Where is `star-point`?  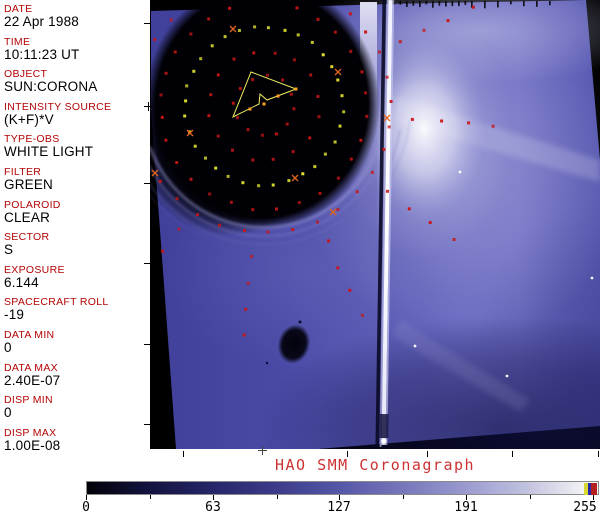 star-point is located at coordinates (415, 346).